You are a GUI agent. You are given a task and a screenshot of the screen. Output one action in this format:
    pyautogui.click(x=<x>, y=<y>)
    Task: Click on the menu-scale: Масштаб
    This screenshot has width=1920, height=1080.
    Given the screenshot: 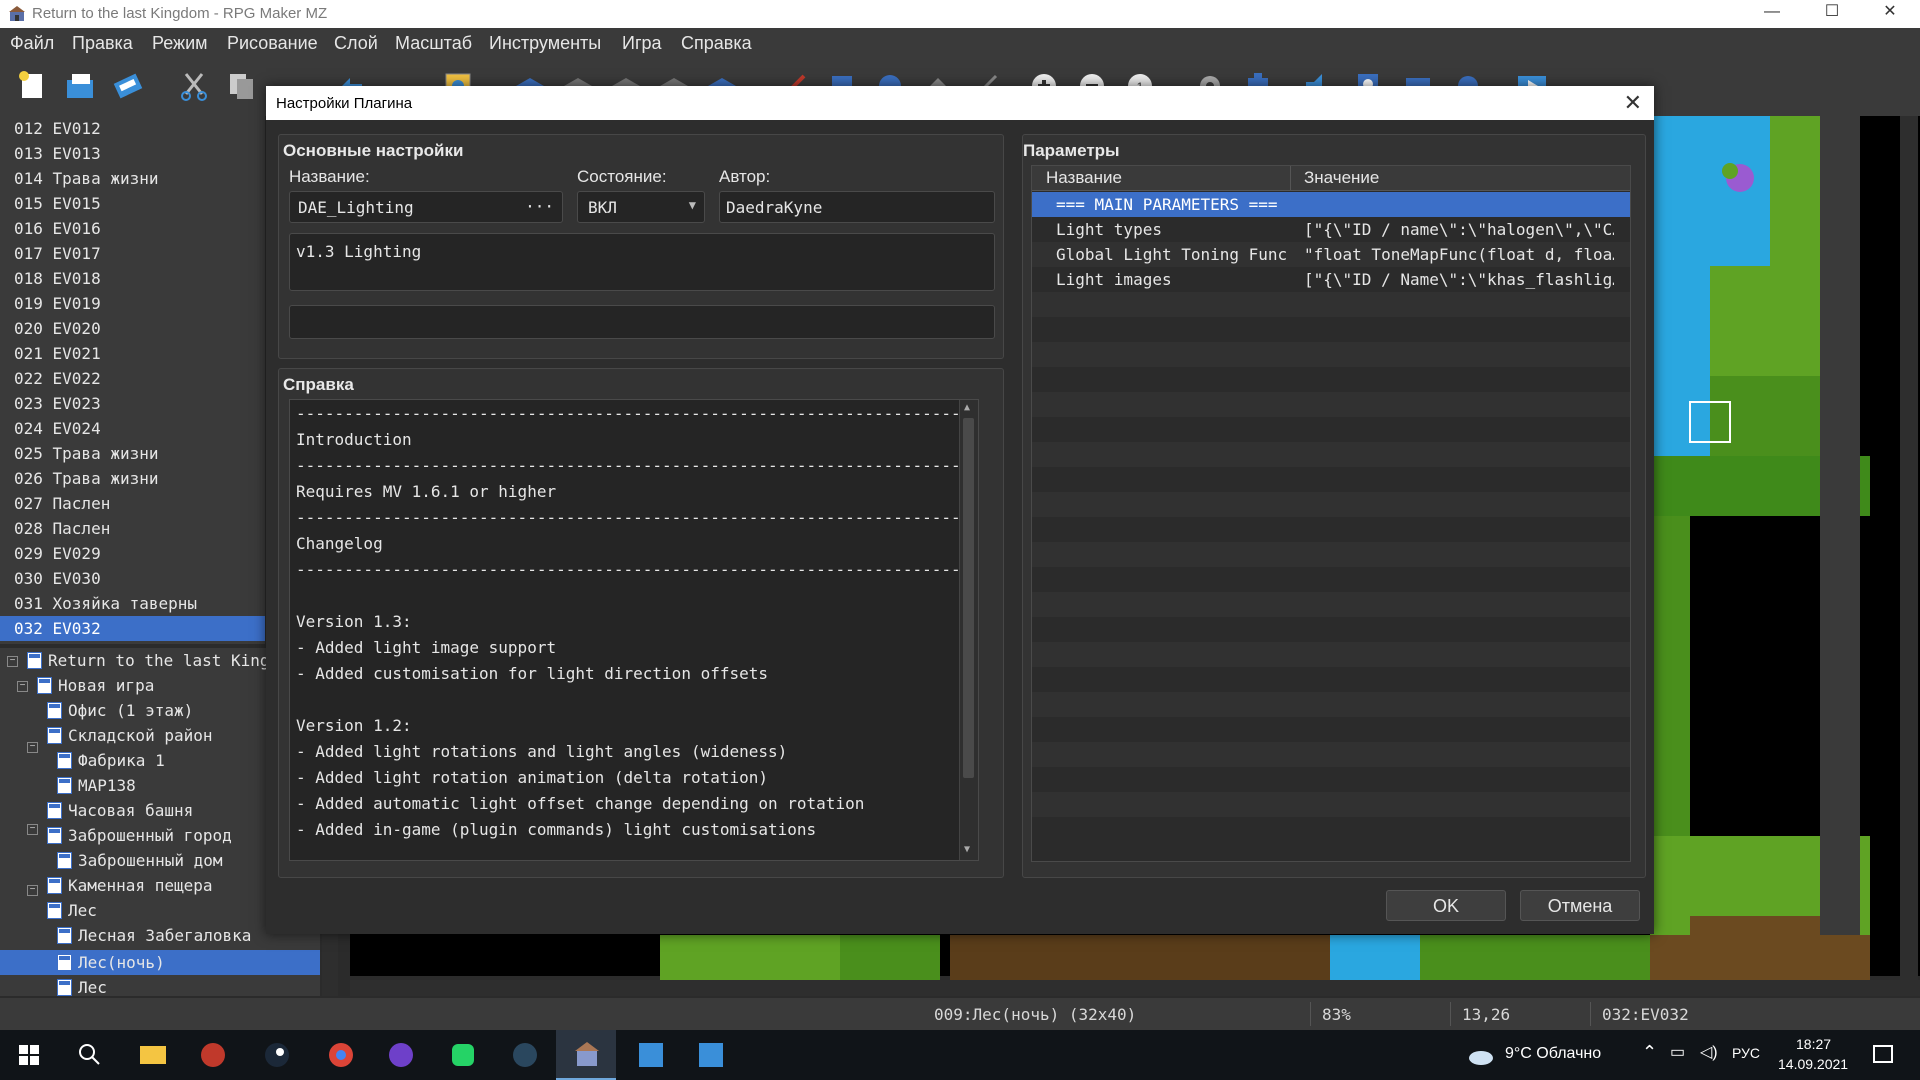 What is the action you would take?
    pyautogui.click(x=433, y=43)
    